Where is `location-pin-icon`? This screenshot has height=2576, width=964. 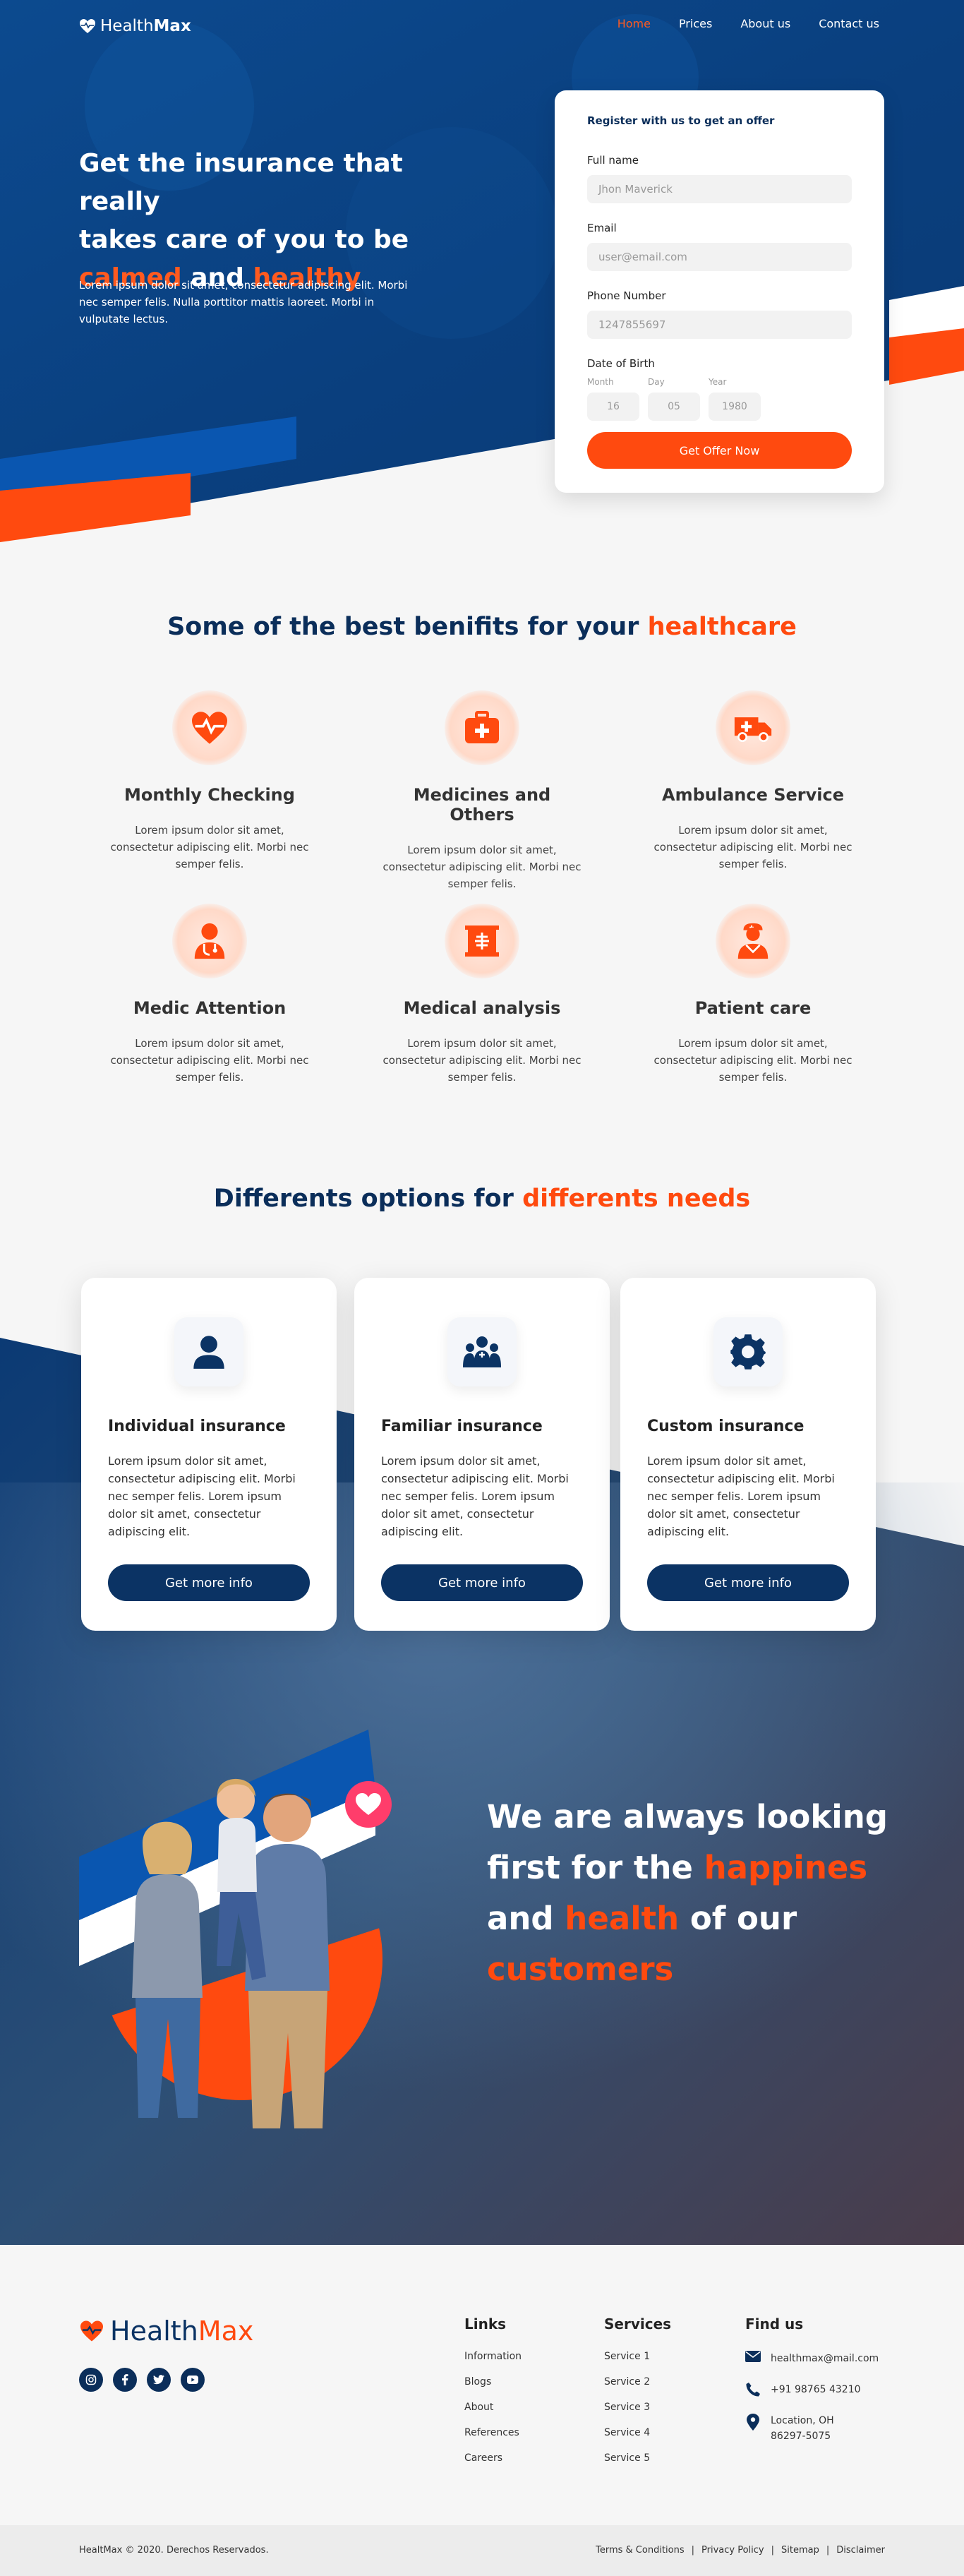
location-pin-icon is located at coordinates (753, 2422).